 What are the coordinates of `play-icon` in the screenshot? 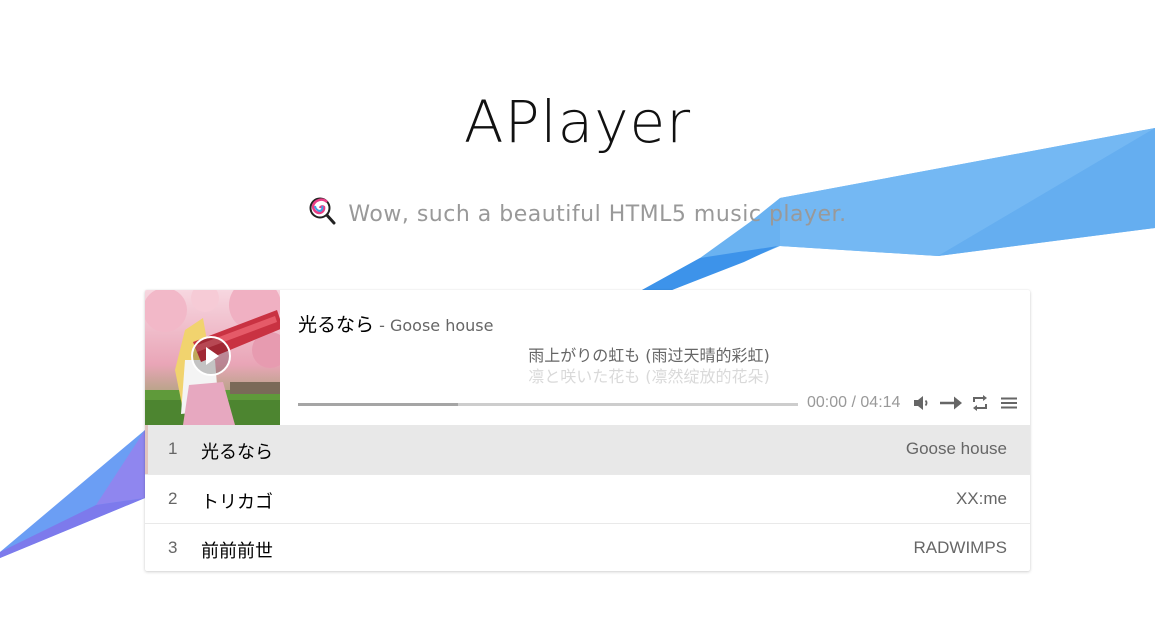 It's located at (212, 356).